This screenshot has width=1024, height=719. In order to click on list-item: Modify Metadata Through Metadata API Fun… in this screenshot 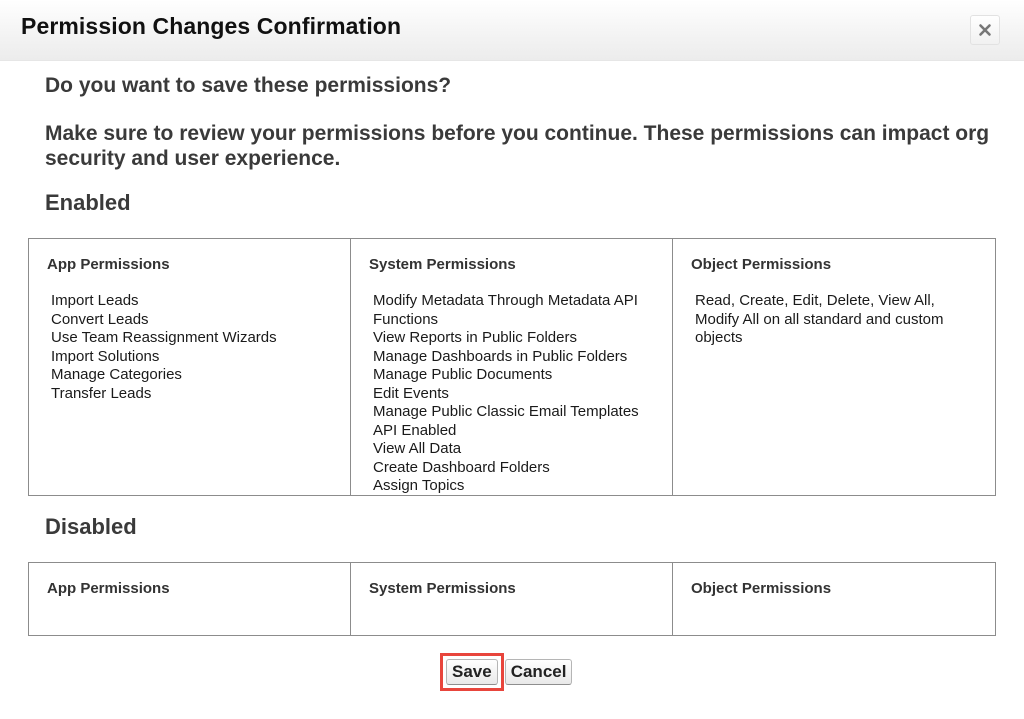, I will do `click(505, 310)`.